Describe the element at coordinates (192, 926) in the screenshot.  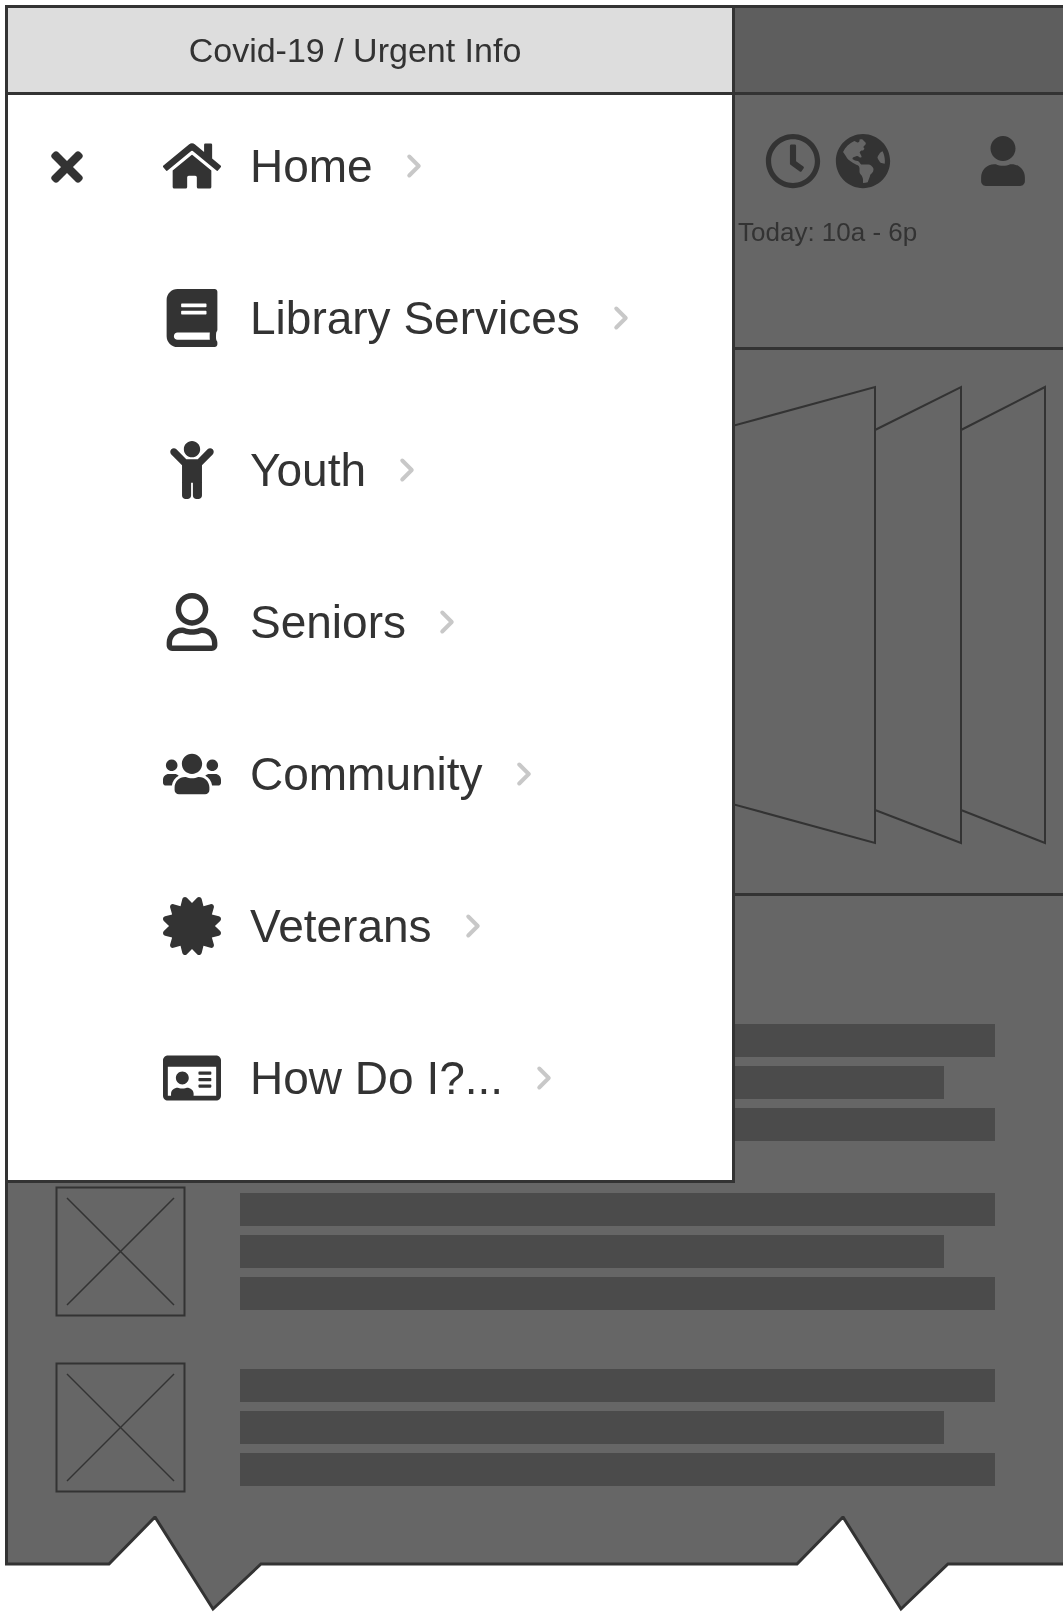
I see `badge-icon` at that location.